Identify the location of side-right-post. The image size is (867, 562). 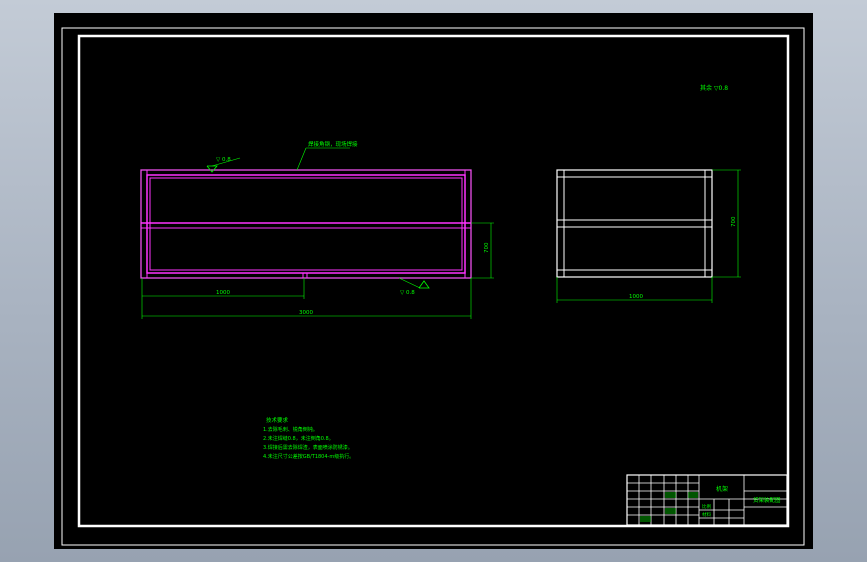
(708, 223).